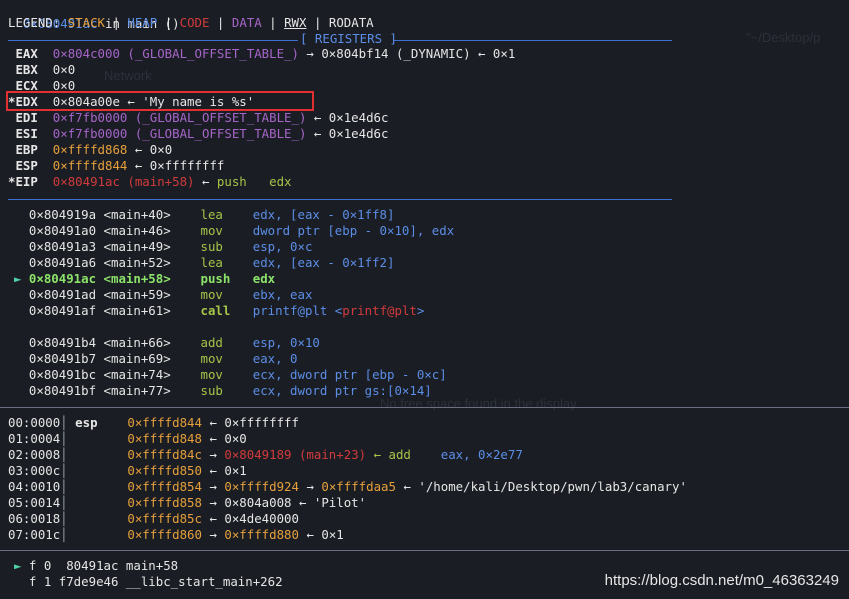 The height and width of the screenshot is (599, 849). I want to click on register-value: 0×ffffd868, so click(90, 149).